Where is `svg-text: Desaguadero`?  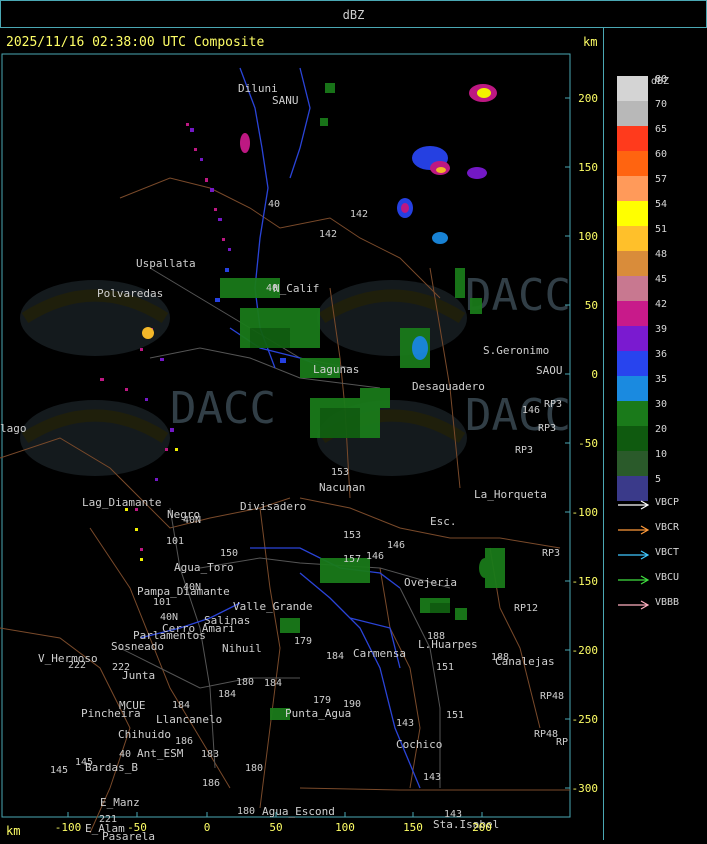
svg-text: Desaguadero is located at coordinates (448, 386).